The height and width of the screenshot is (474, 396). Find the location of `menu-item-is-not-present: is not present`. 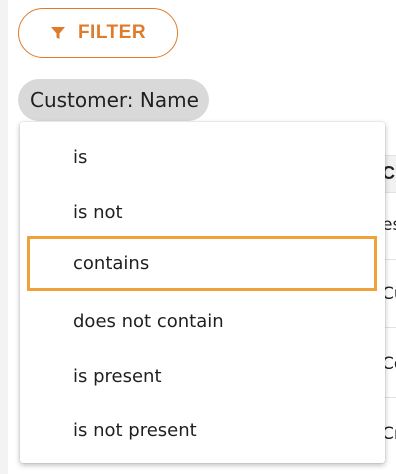

menu-item-is-not-present: is not present is located at coordinates (202, 430).